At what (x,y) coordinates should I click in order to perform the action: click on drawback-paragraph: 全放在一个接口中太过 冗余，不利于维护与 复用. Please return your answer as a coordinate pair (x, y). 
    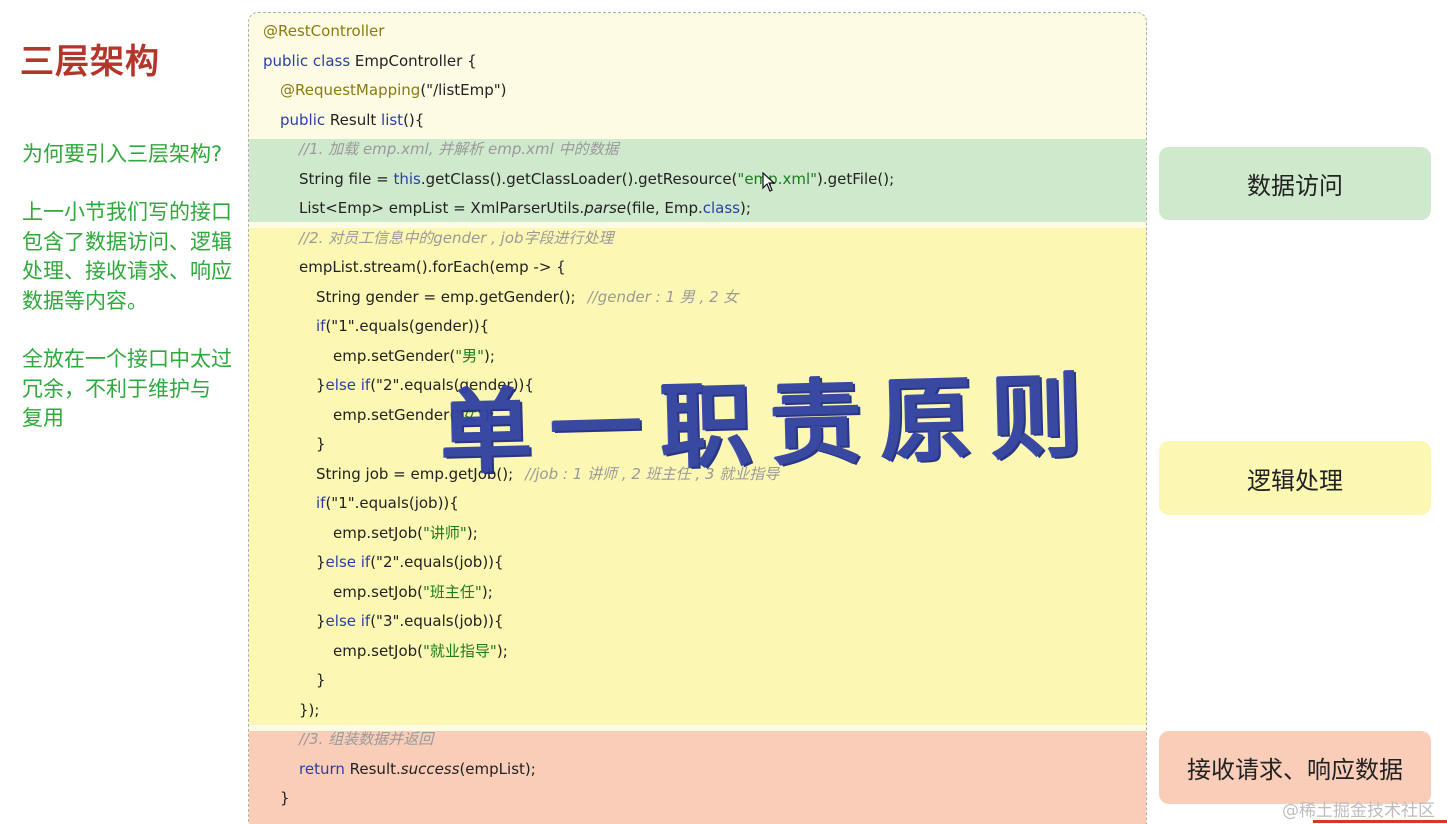
    Looking at the image, I should click on (127, 389).